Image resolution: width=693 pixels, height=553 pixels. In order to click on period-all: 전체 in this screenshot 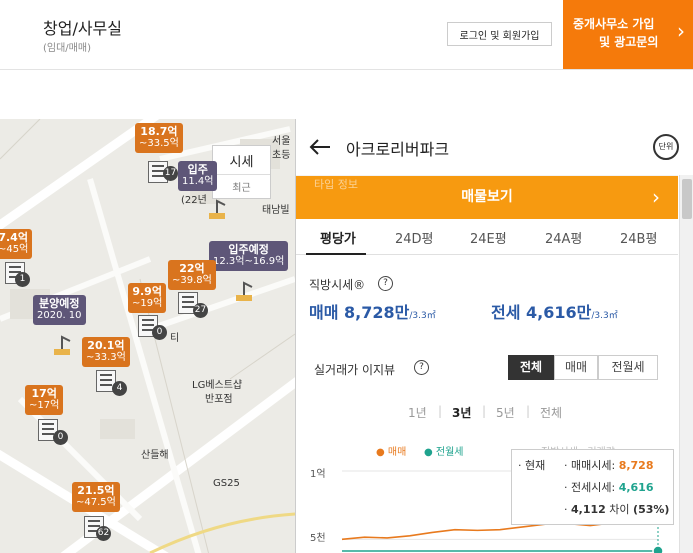, I will do `click(551, 412)`.